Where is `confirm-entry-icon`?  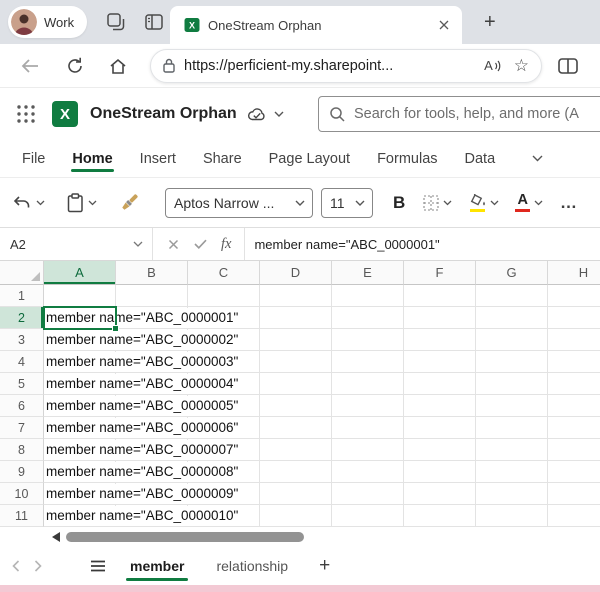
confirm-entry-icon is located at coordinates (200, 244).